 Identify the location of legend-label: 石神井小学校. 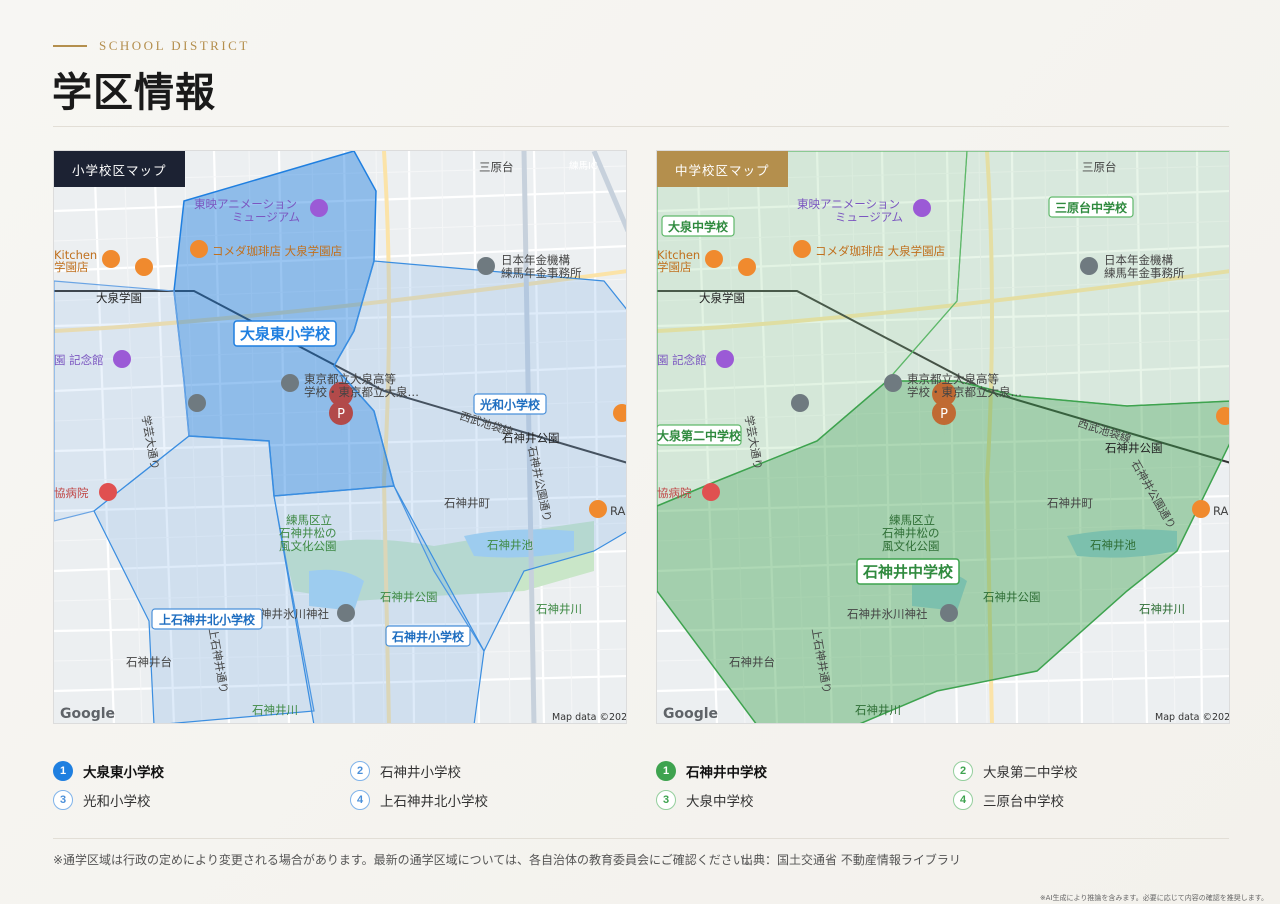
(420, 773).